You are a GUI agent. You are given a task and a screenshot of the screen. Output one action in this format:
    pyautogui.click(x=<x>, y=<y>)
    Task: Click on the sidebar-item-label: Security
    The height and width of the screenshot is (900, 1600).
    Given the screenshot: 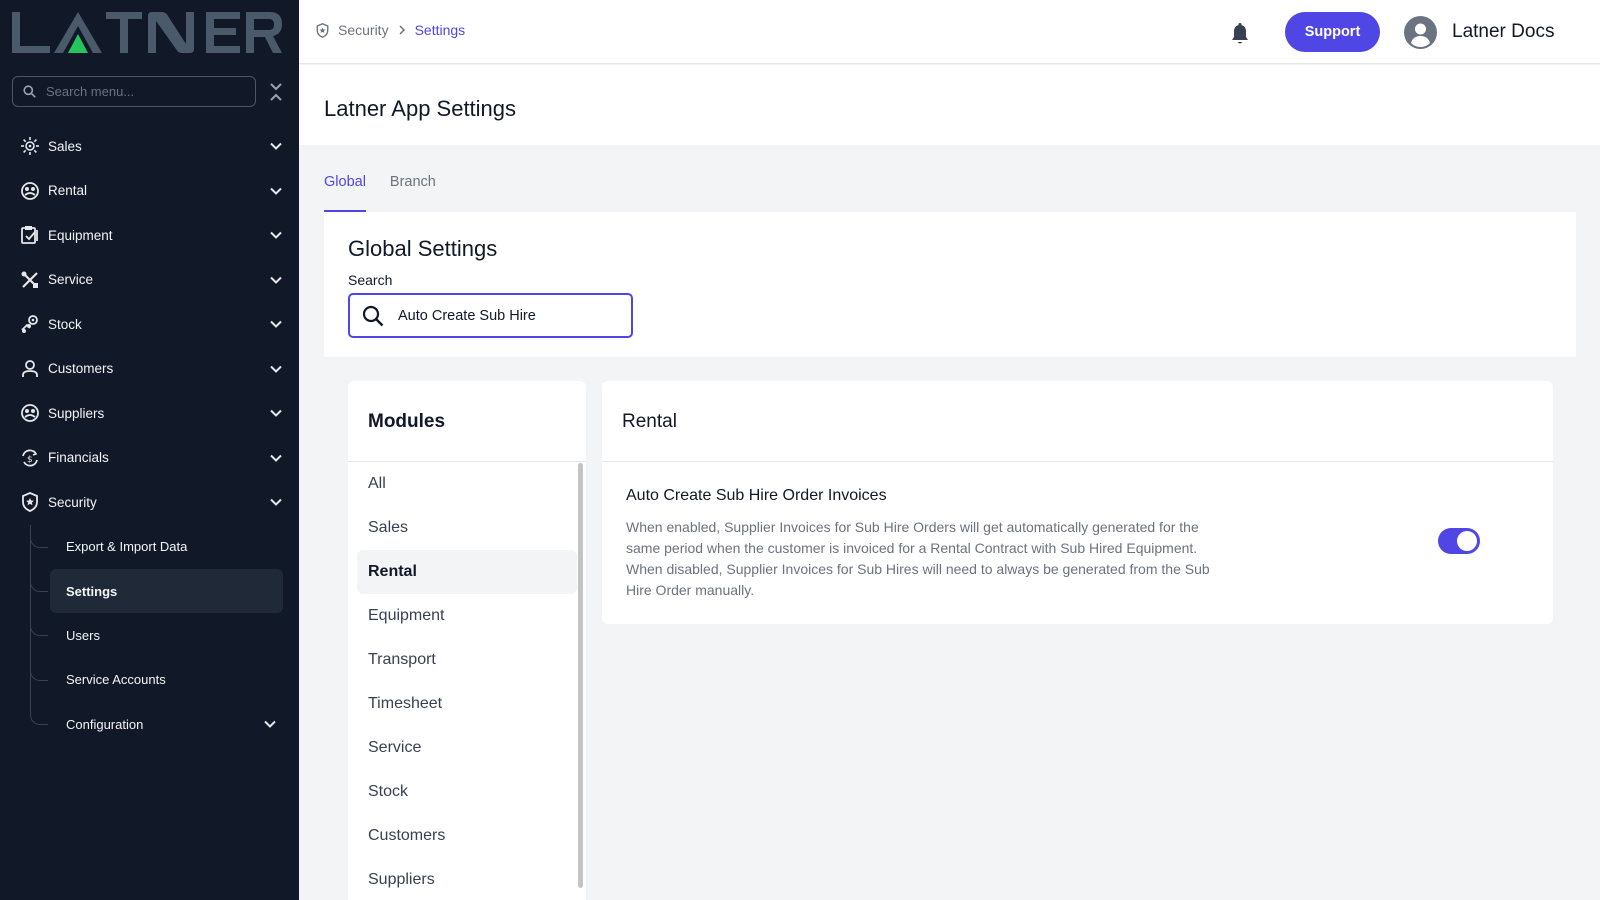 What is the action you would take?
    pyautogui.click(x=72, y=502)
    